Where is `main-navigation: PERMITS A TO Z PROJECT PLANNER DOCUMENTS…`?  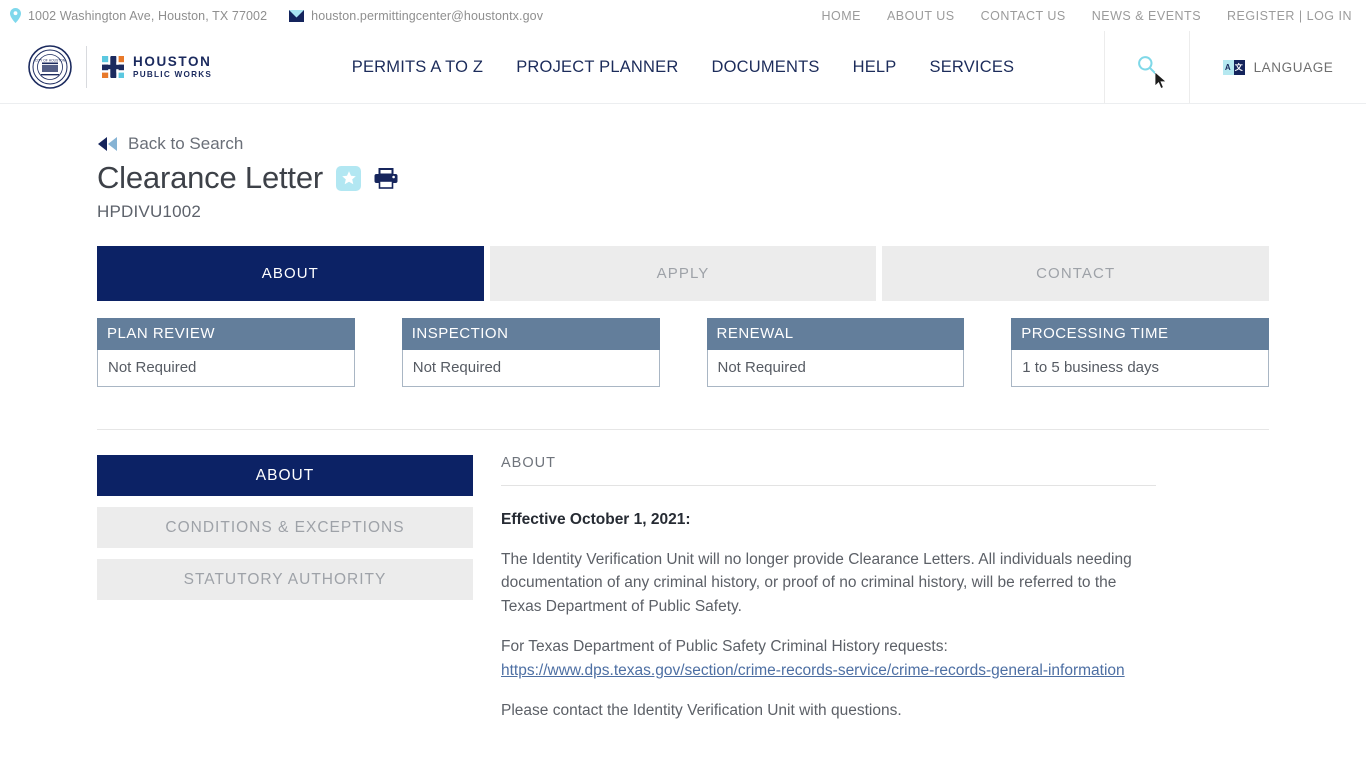 main-navigation: PERMITS A TO Z PROJECT PLANNER DOCUMENTS… is located at coordinates (683, 67).